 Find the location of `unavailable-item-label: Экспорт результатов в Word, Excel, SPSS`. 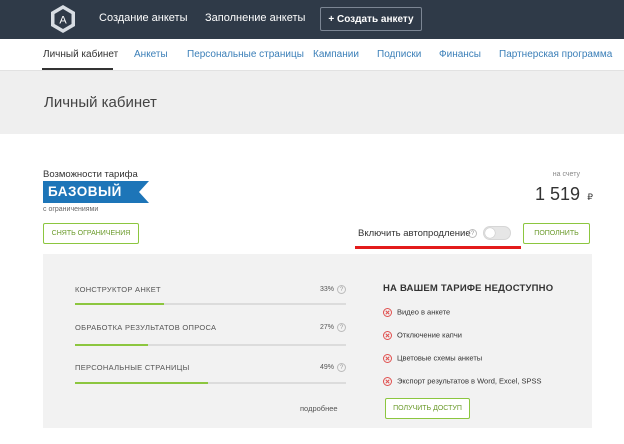

unavailable-item-label: Экспорт результатов в Word, Excel, SPSS is located at coordinates (469, 381).